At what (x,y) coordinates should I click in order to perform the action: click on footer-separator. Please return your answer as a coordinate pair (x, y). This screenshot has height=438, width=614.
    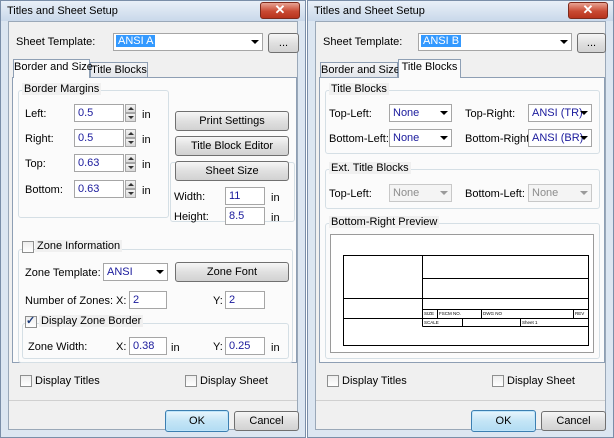
    Looking at the image, I should click on (153, 400).